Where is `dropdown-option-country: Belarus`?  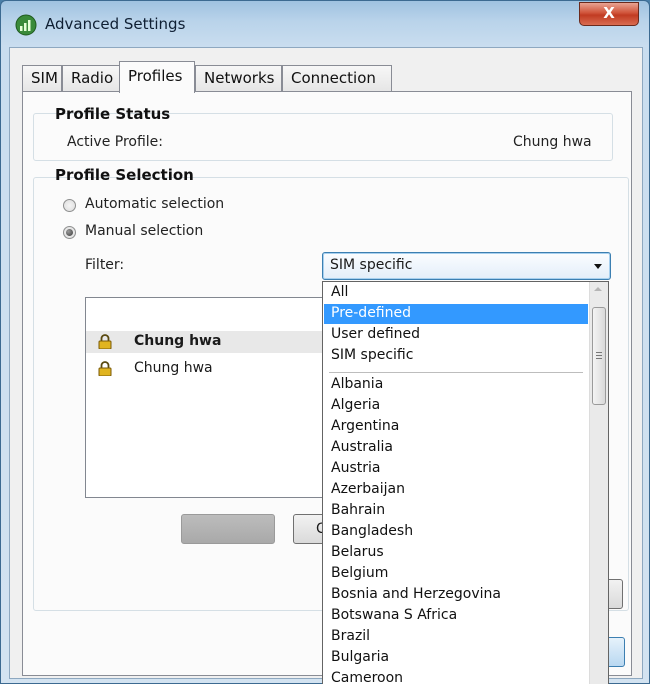
dropdown-option-country: Belarus is located at coordinates (456, 553).